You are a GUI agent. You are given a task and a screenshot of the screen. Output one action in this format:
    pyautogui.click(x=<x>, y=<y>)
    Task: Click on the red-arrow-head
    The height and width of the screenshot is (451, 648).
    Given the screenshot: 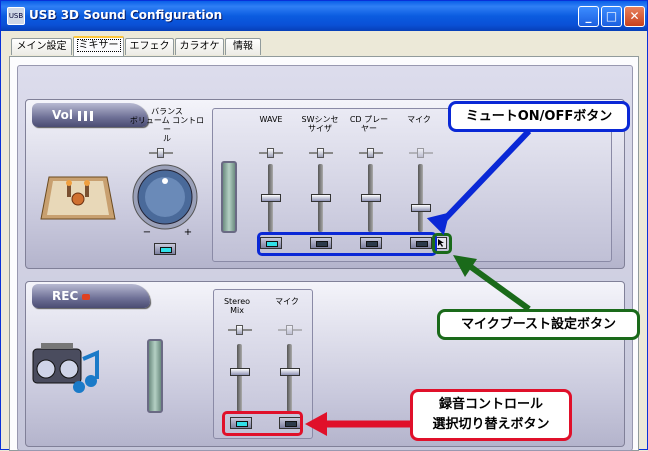 What is the action you would take?
    pyautogui.click(x=316, y=424)
    